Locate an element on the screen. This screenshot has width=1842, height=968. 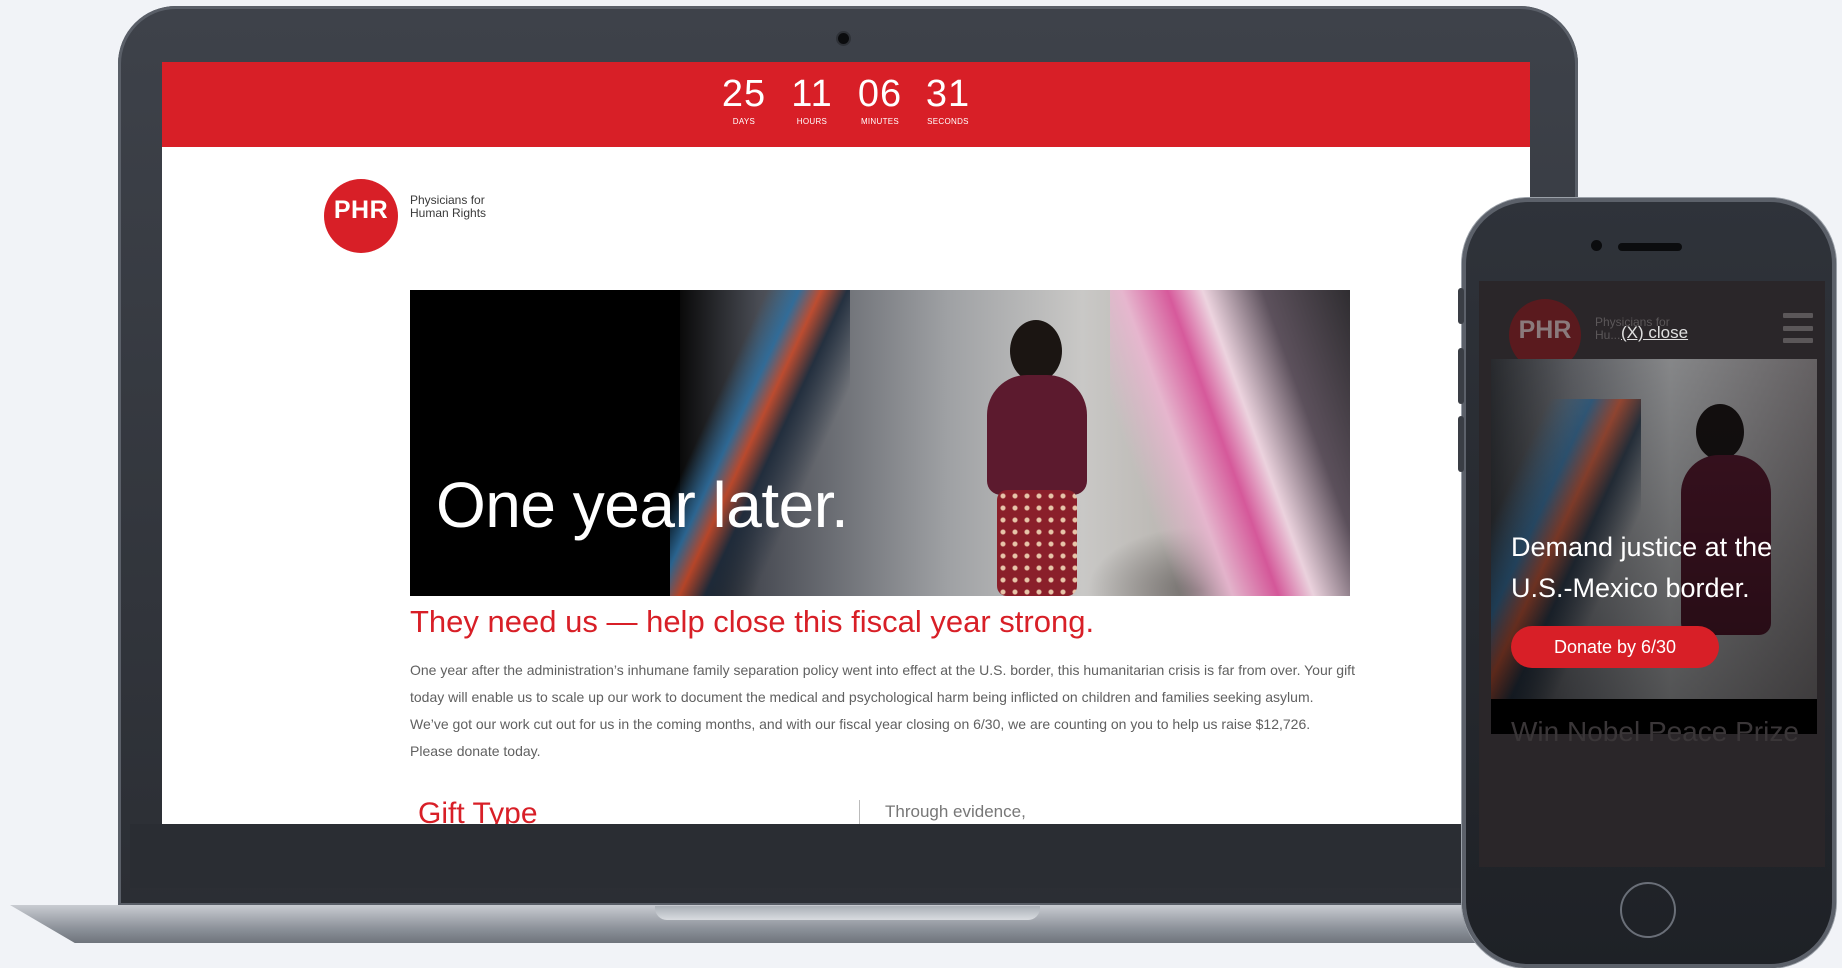
modal-close-link: (X) close is located at coordinates (1654, 333).